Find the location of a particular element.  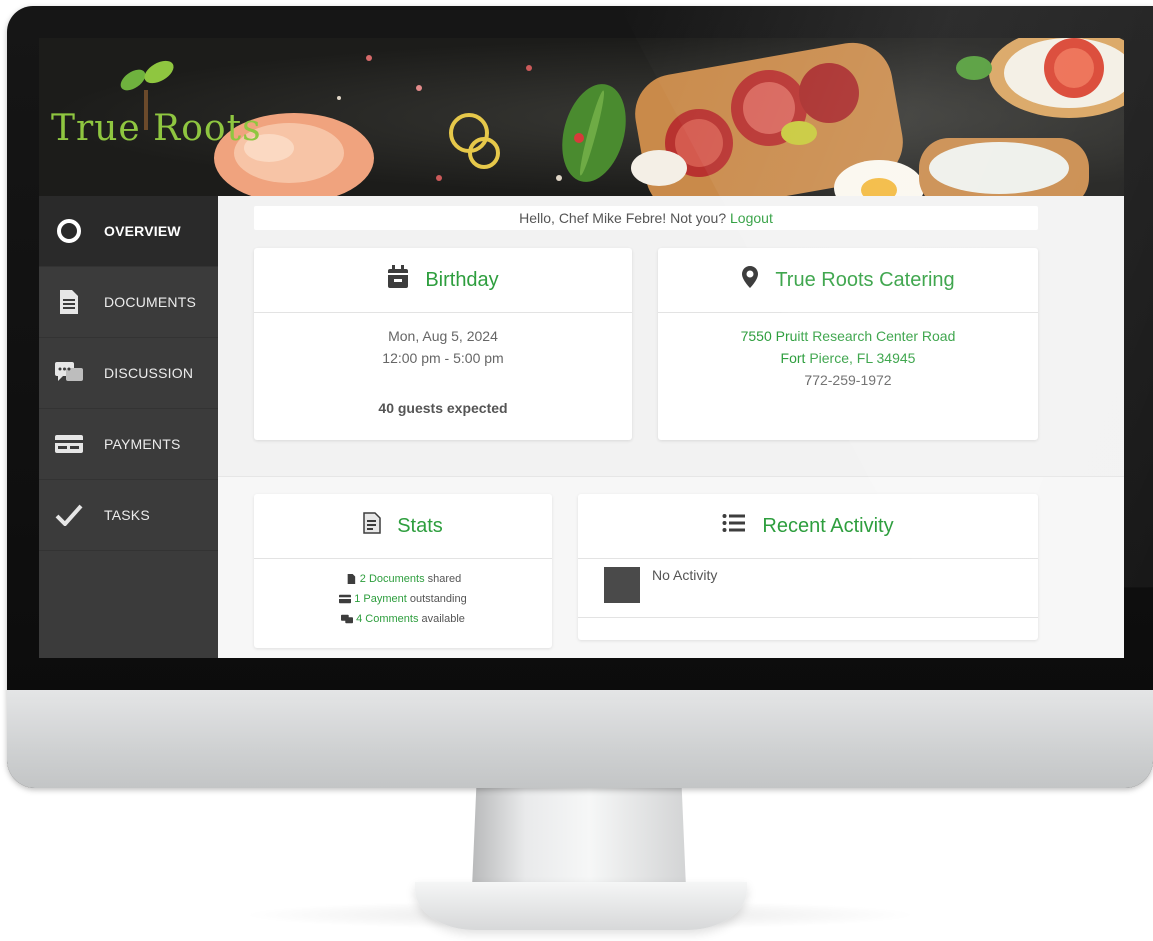

sidebar-item-label: DOCUMENTS is located at coordinates (150, 302).